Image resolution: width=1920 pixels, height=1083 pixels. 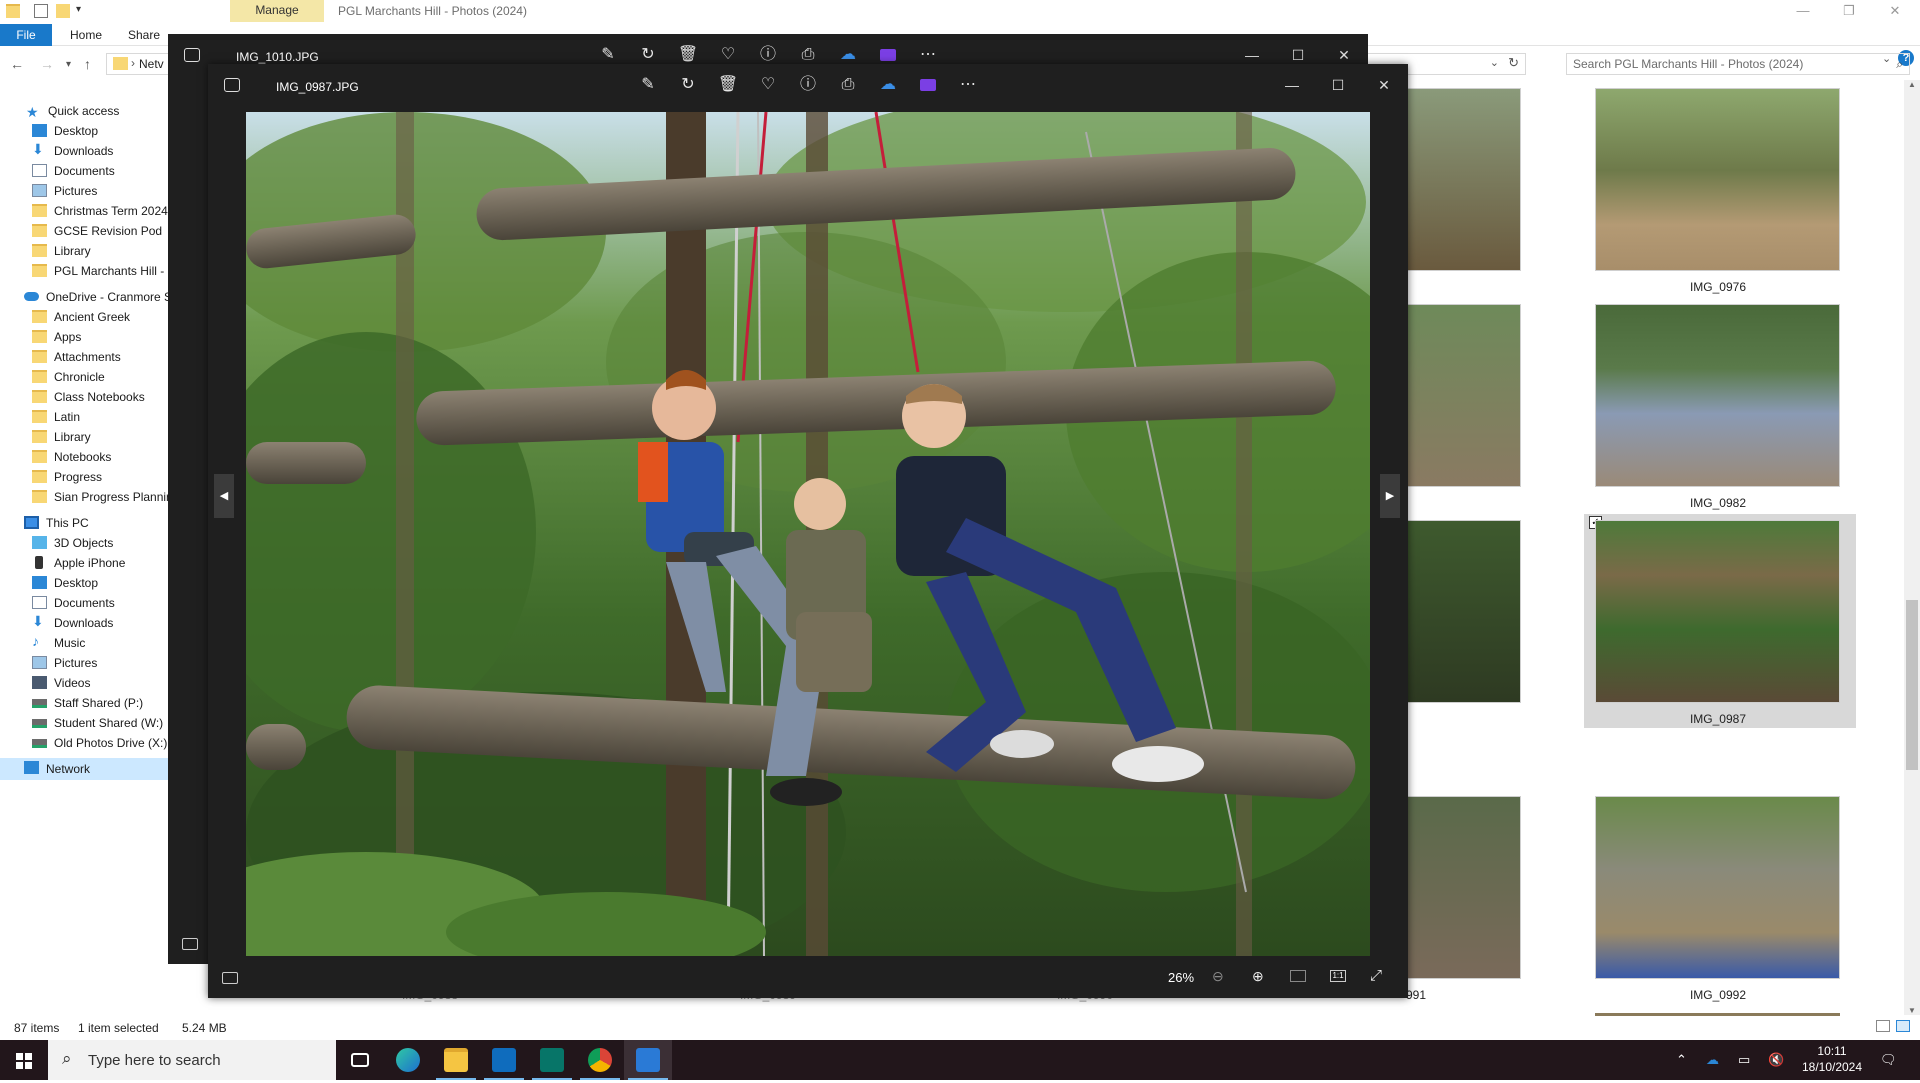 I want to click on scroll-up-icon: ▲, so click(x=1912, y=84).